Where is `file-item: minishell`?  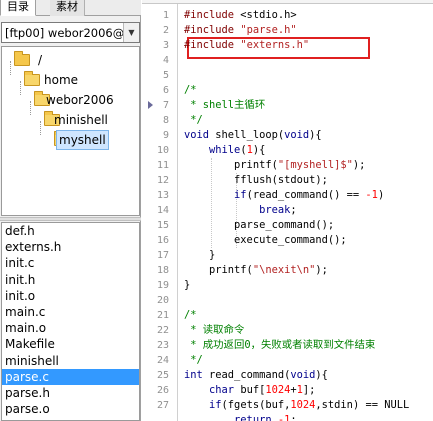
file-item: minishell is located at coordinates (70, 361).